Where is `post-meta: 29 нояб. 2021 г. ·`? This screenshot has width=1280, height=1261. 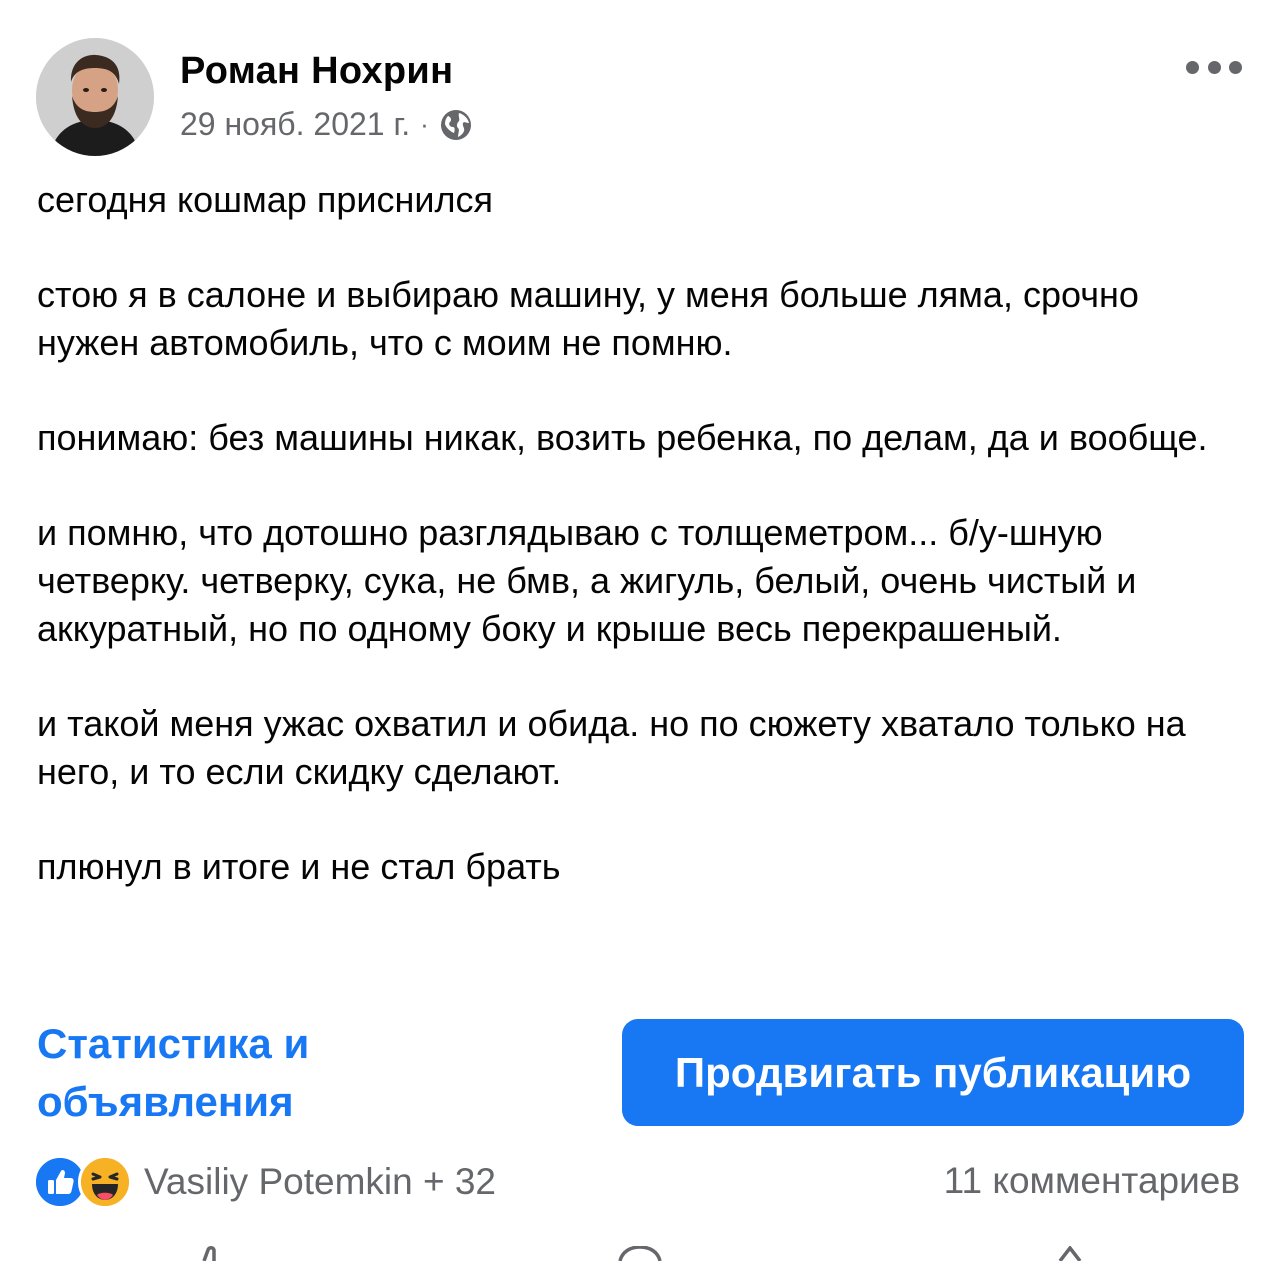 post-meta: 29 нояб. 2021 г. · is located at coordinates (326, 124).